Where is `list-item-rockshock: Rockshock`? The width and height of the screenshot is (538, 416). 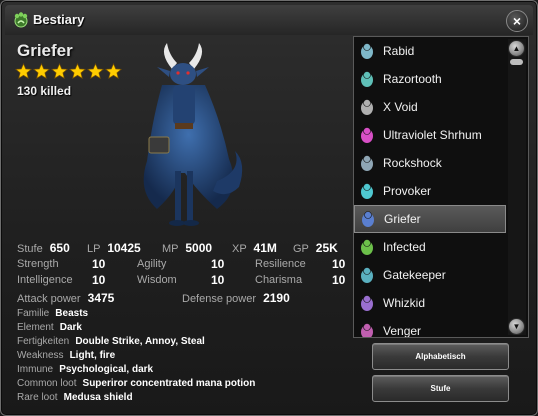
list-item-rockshock: Rockshock is located at coordinates (430, 163).